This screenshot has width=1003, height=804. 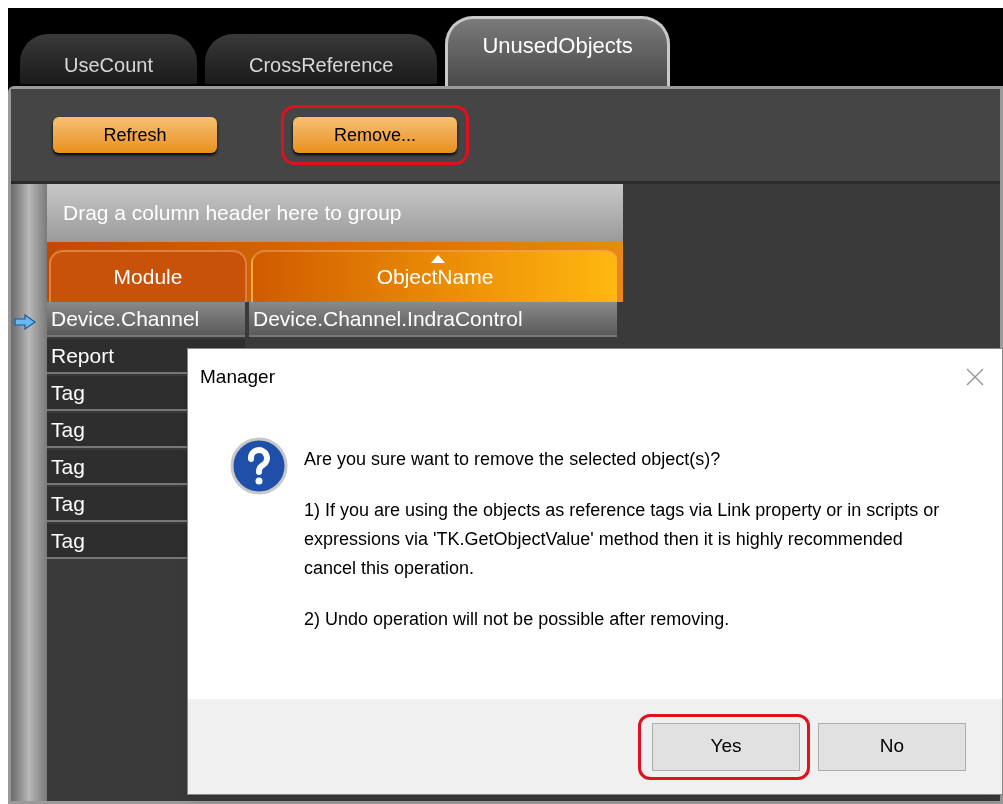 I want to click on tab: UnusedObjects, so click(x=557, y=51).